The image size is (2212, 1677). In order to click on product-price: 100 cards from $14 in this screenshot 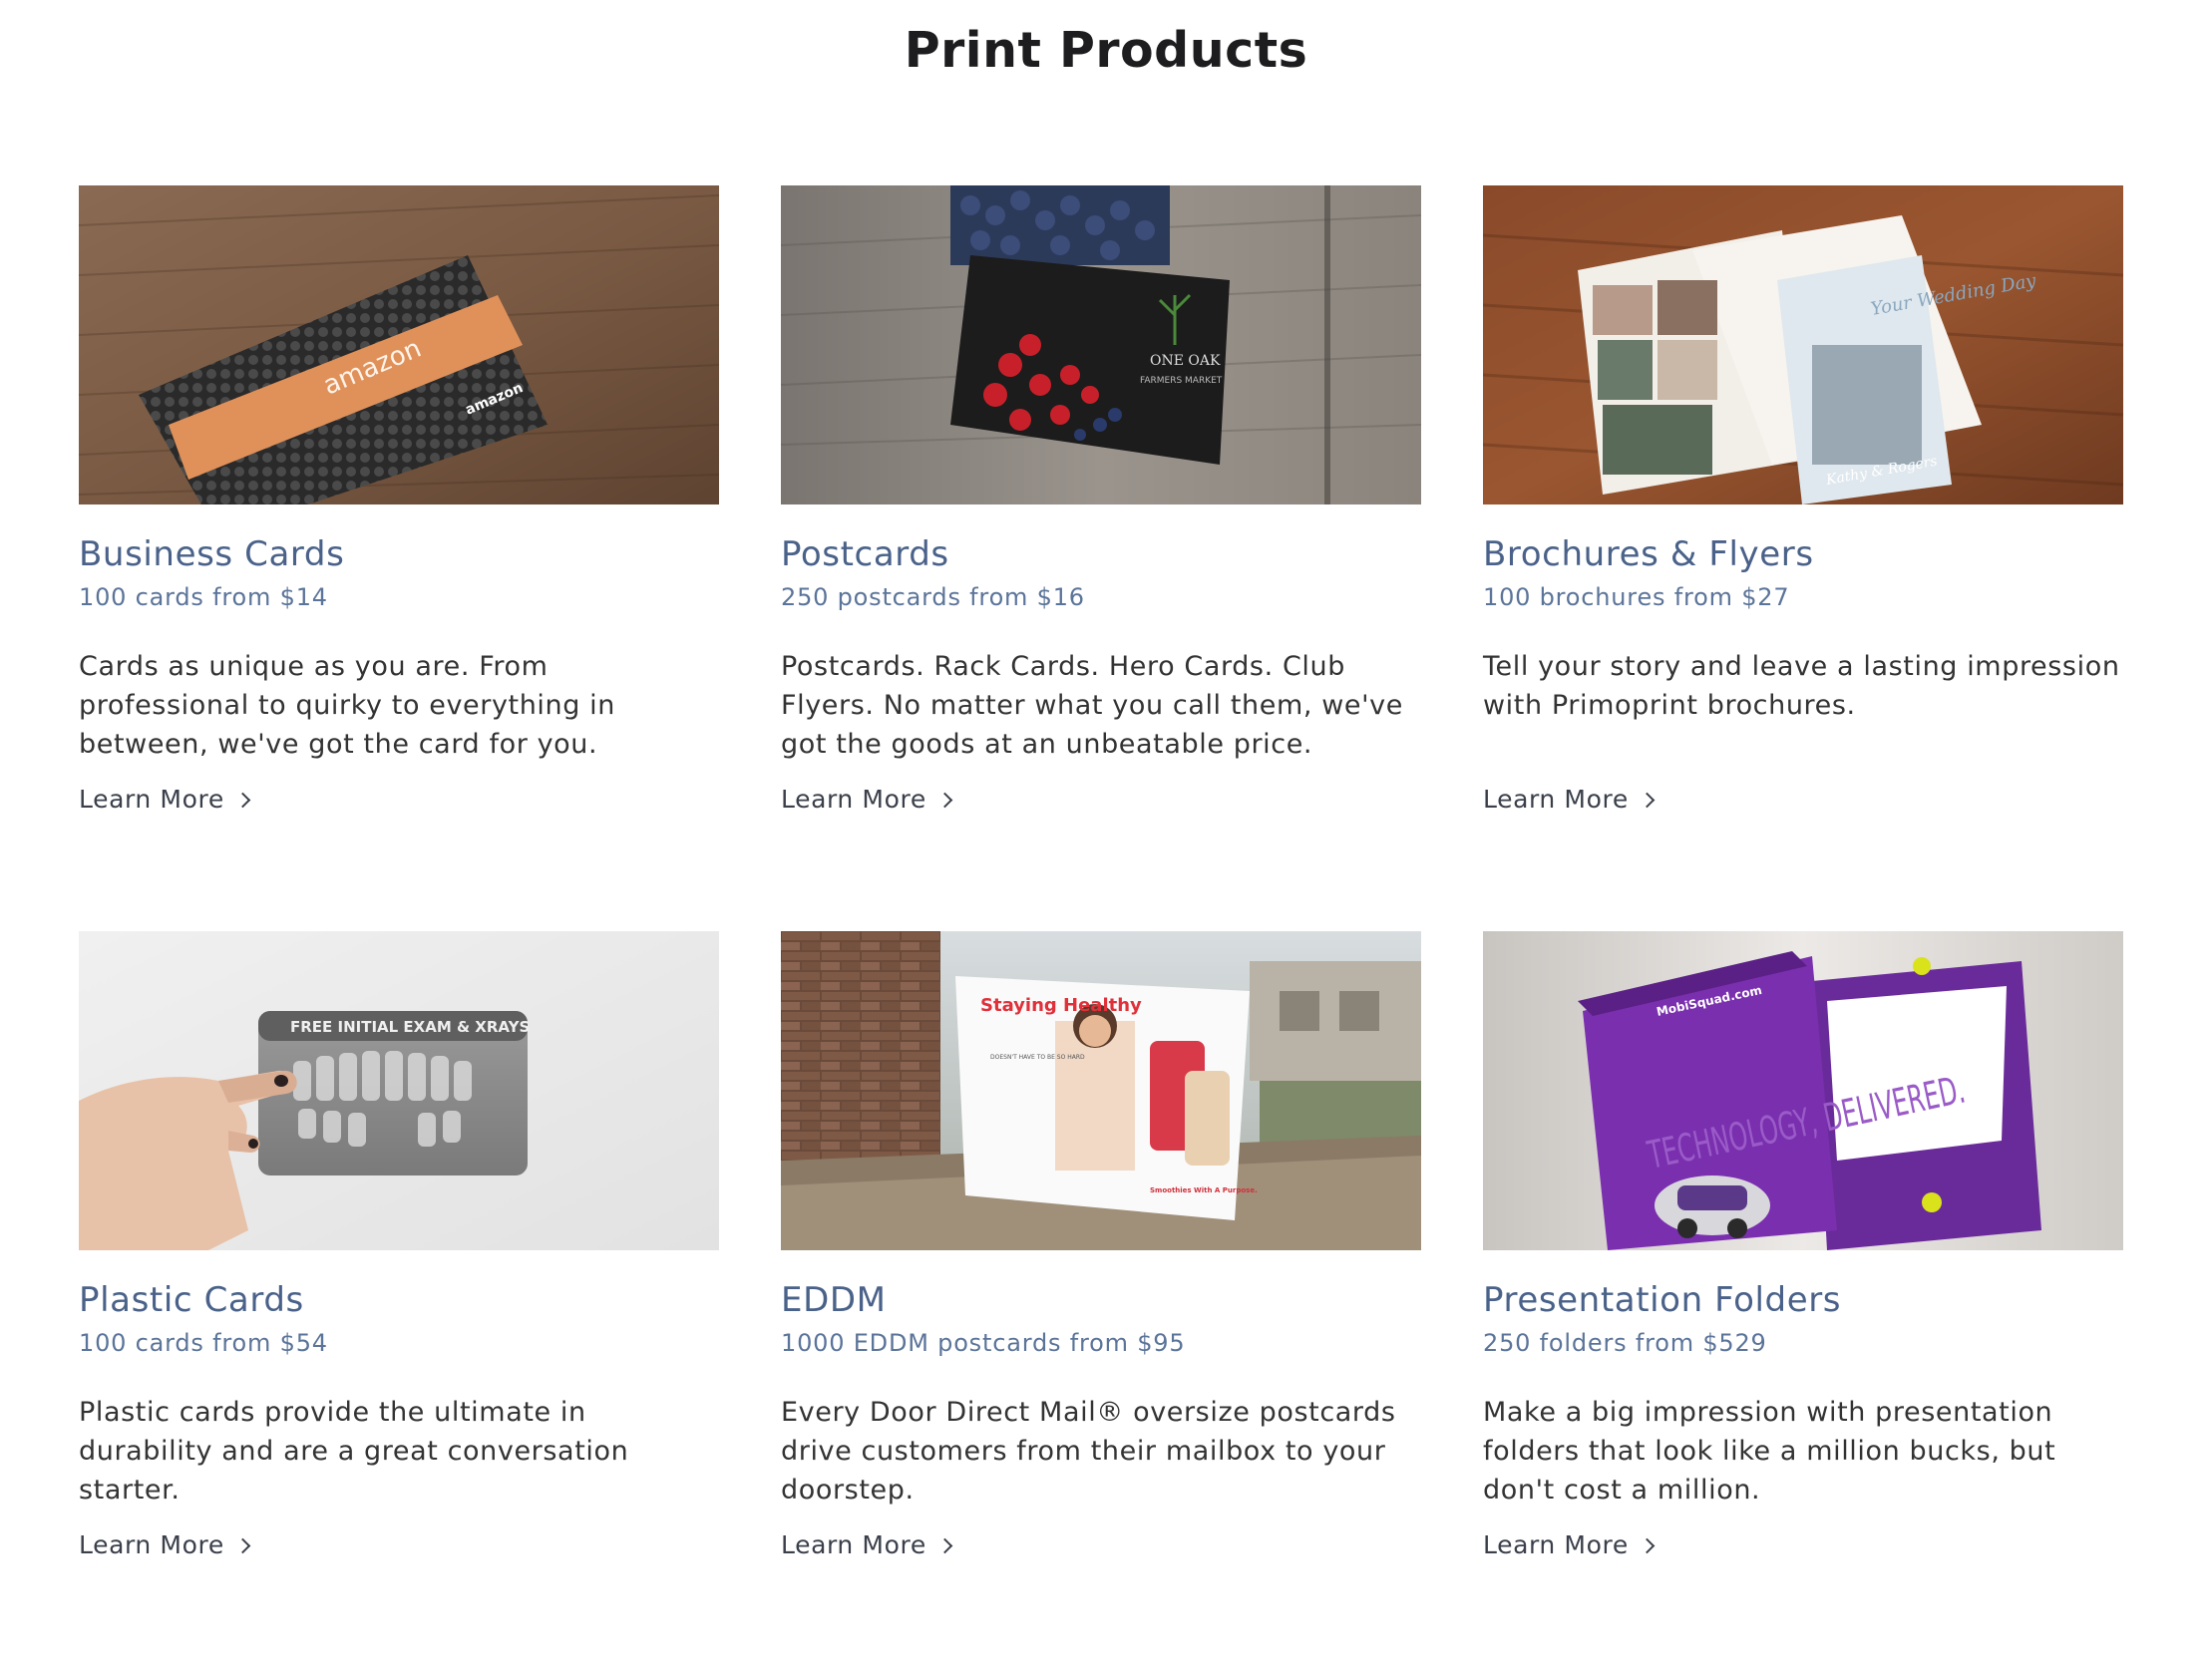, I will do `click(203, 597)`.